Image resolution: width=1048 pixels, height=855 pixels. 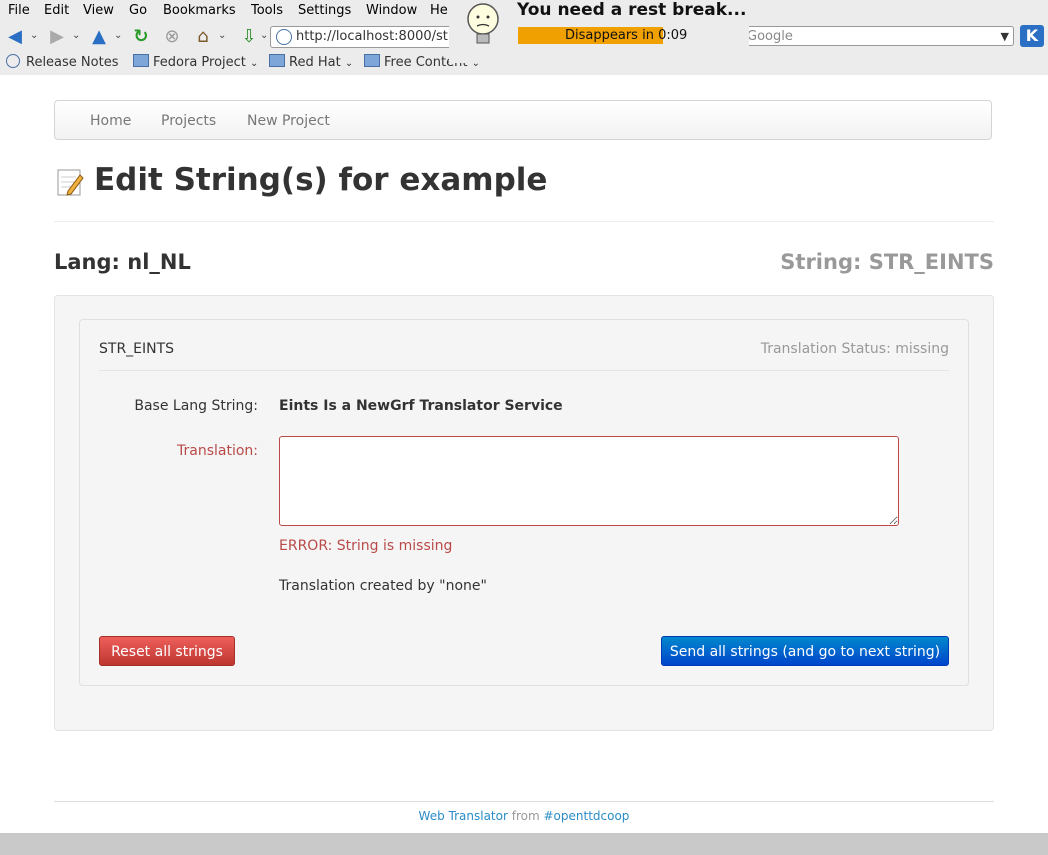 I want to click on error-message: ERROR: String is missing, so click(x=366, y=546).